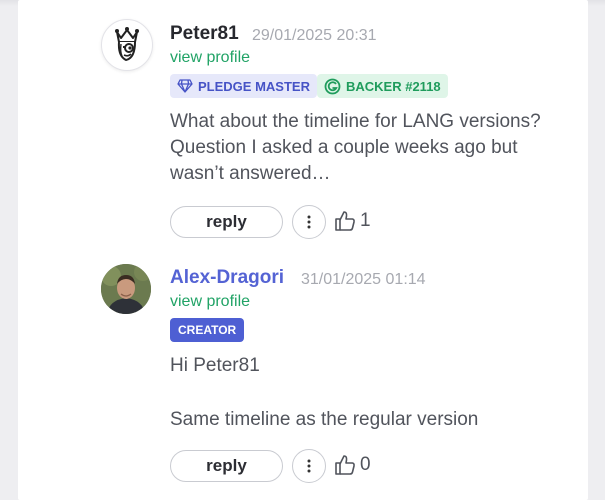 Image resolution: width=605 pixels, height=500 pixels. What do you see at coordinates (324, 419) in the screenshot?
I see `comment-text-line: Same timeline as the regular version` at bounding box center [324, 419].